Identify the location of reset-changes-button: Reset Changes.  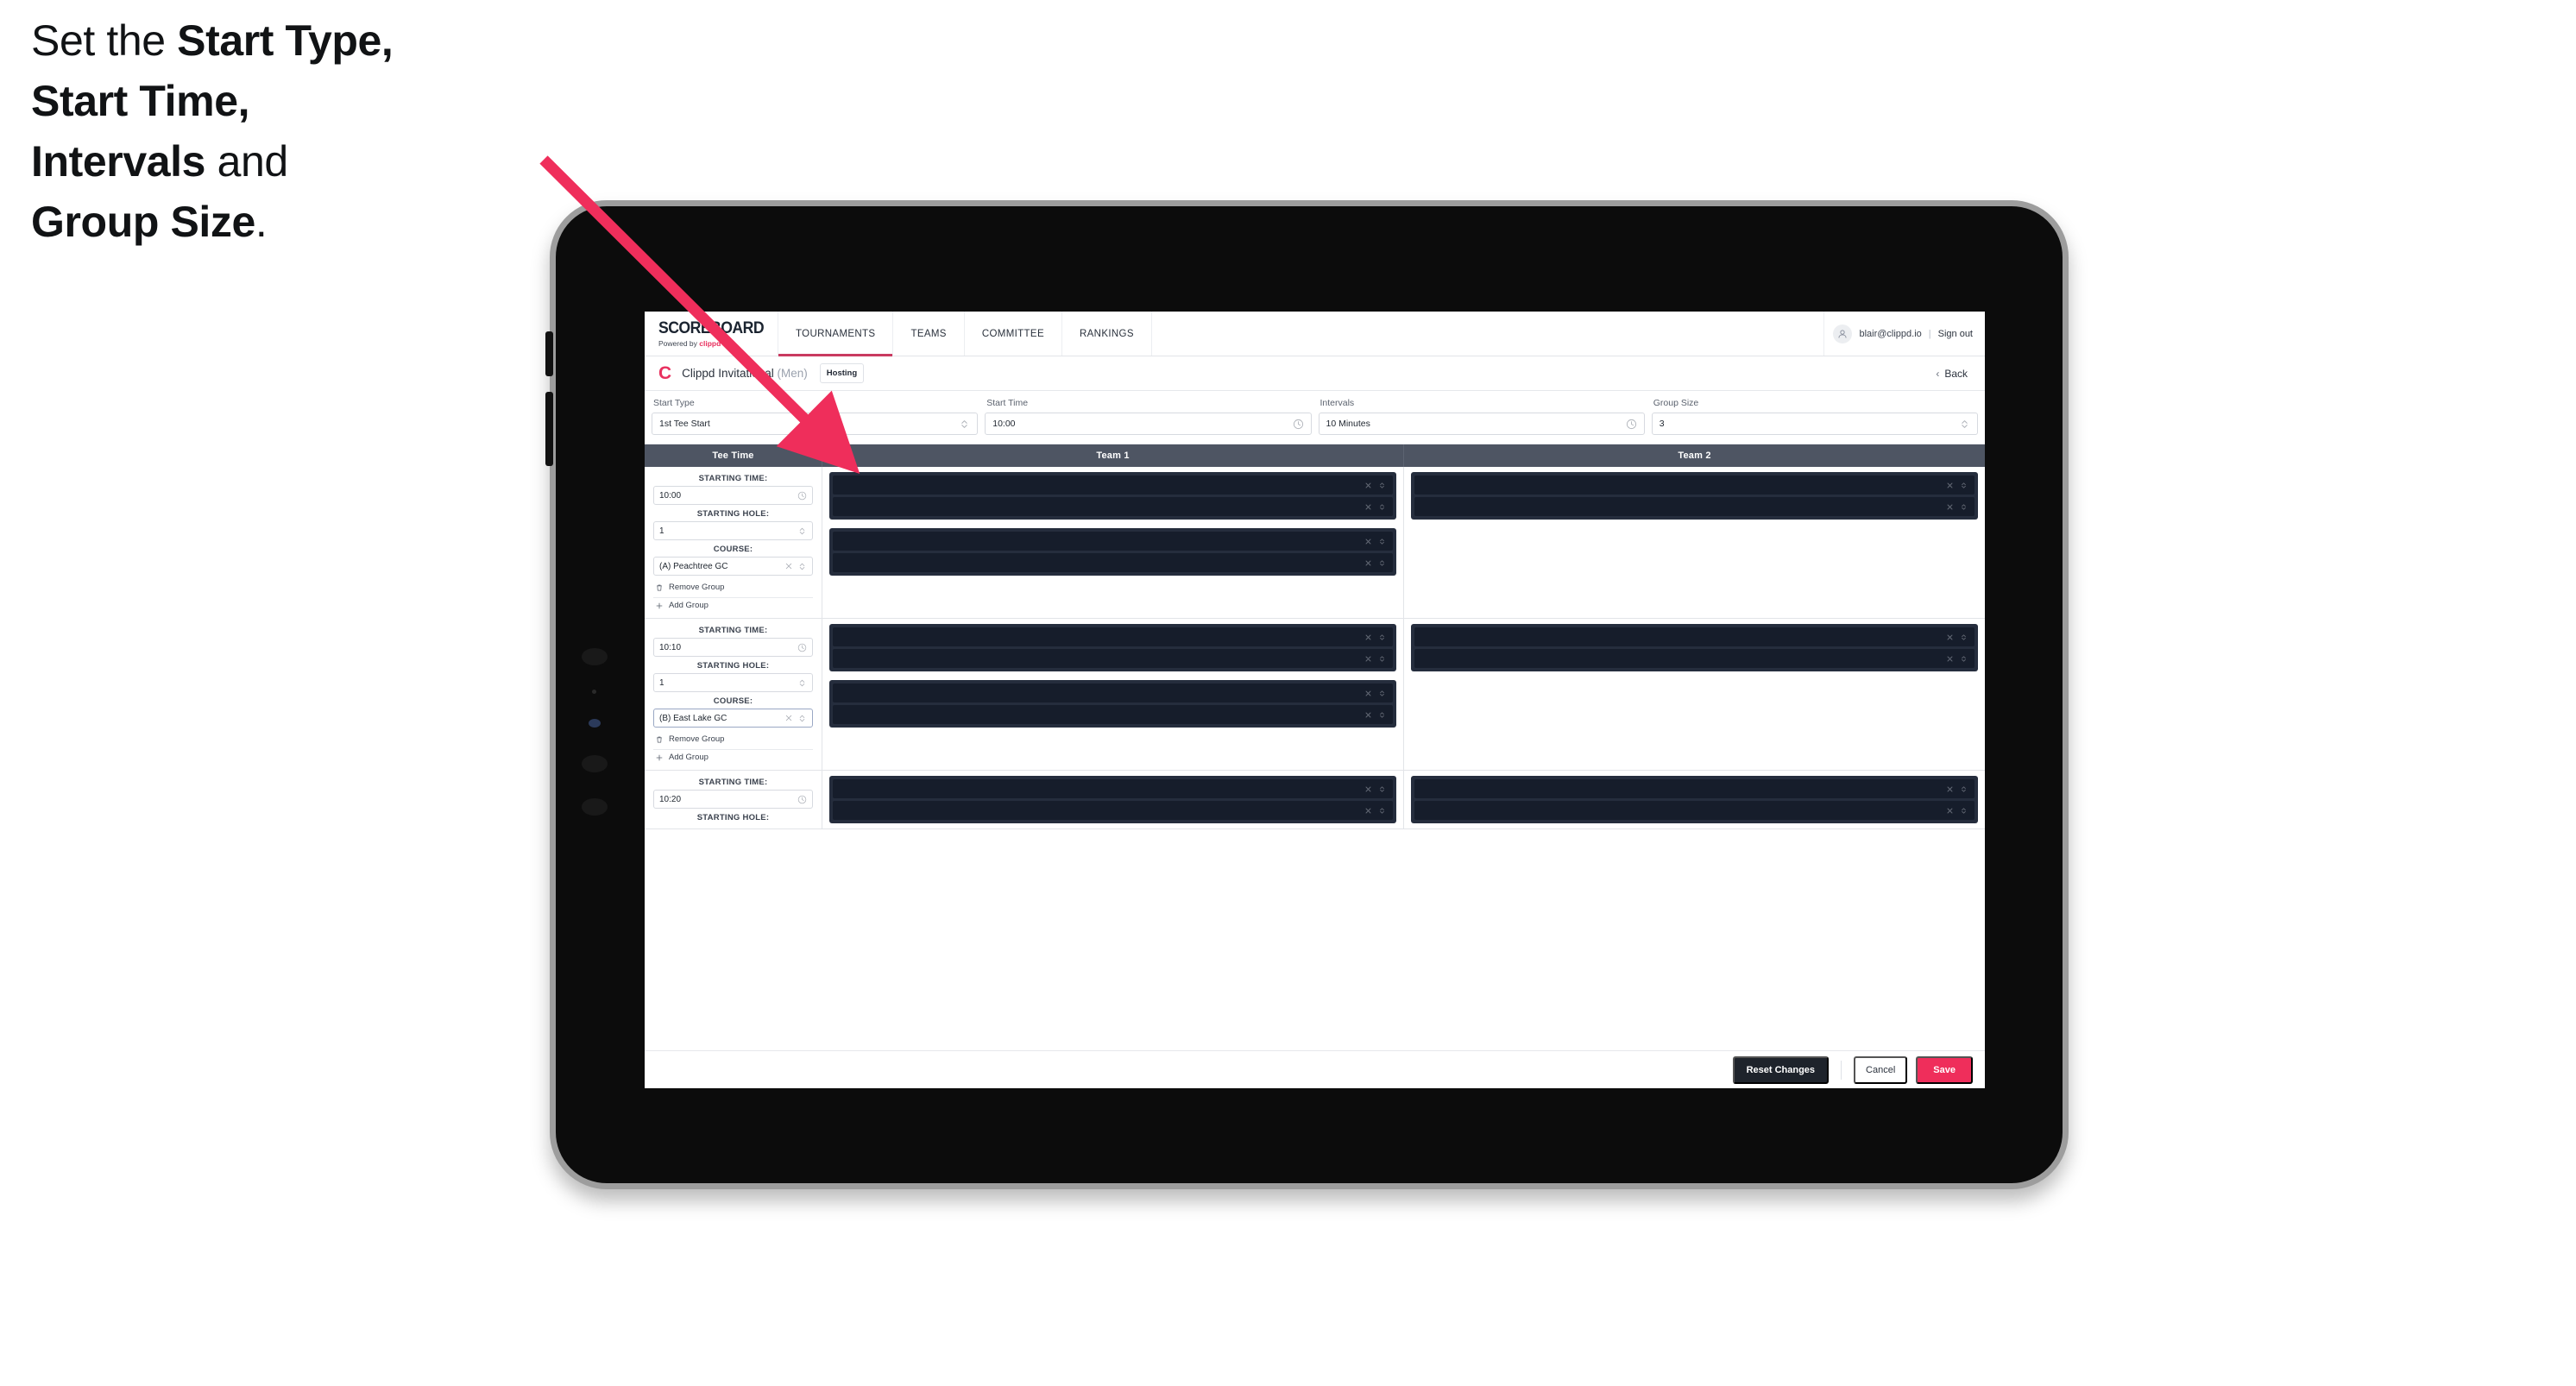
(1781, 1069).